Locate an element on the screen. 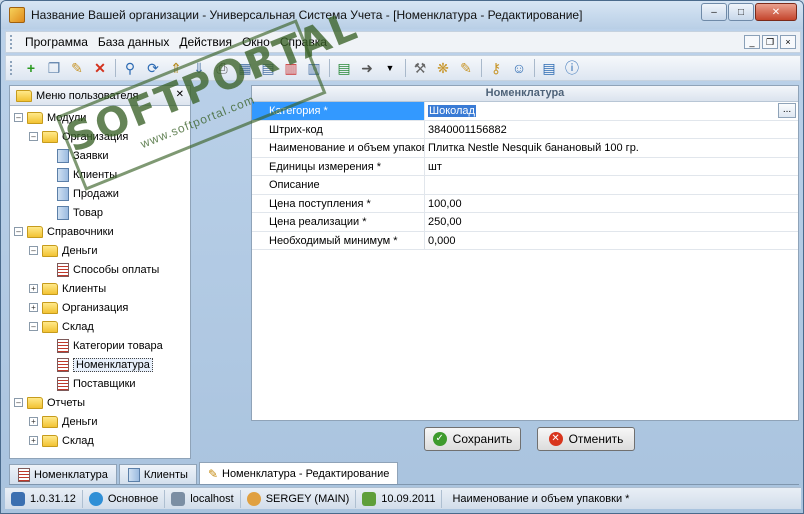 Image resolution: width=804 pixels, height=514 pixels. export-icon: ⇑ is located at coordinates (176, 68).